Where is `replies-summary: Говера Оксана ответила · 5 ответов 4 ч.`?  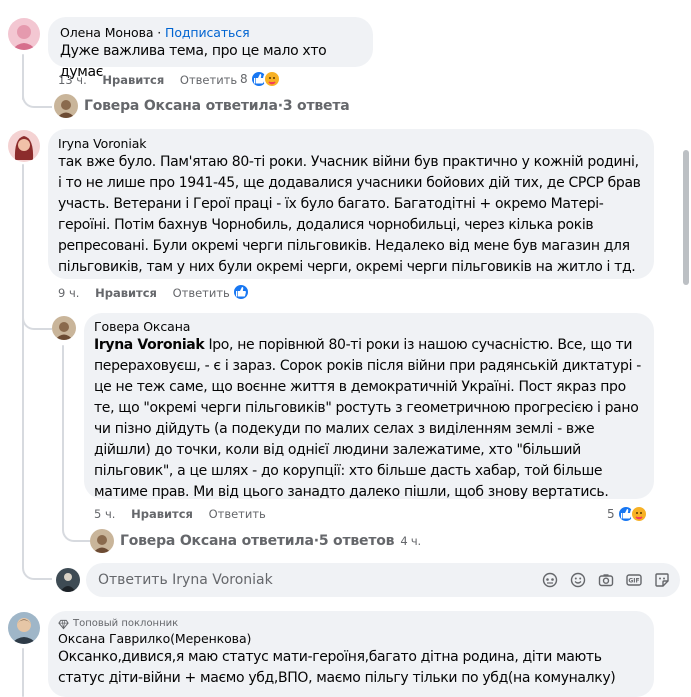 replies-summary: Говера Оксана ответила · 5 ответов 4 ч. is located at coordinates (255, 541).